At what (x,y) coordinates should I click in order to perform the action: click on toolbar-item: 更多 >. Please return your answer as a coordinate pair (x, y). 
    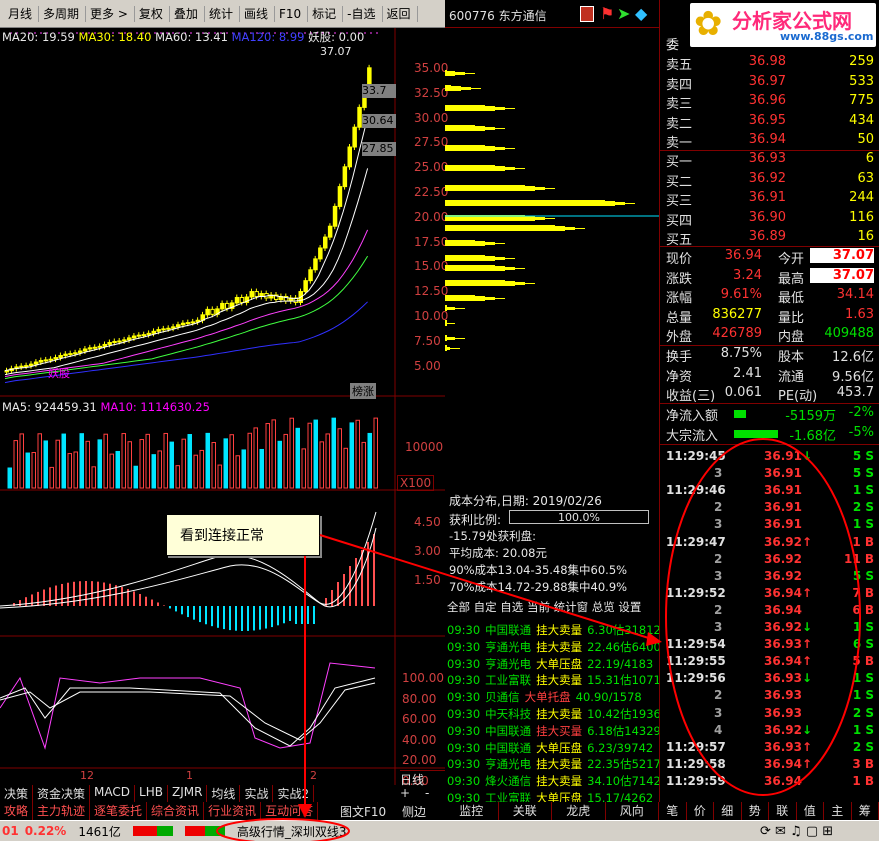
    Looking at the image, I should click on (110, 13).